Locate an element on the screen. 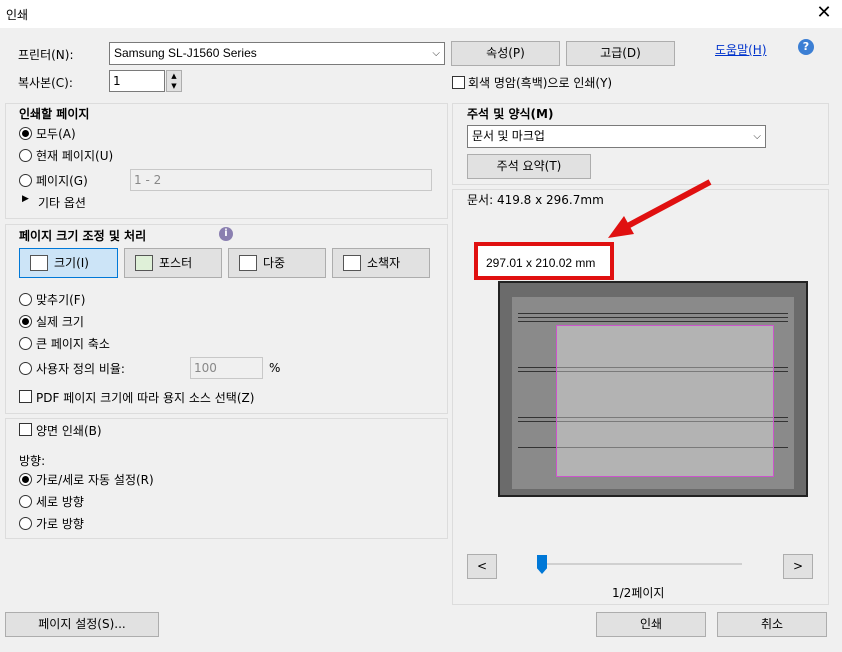  print-area-box is located at coordinates (665, 401).